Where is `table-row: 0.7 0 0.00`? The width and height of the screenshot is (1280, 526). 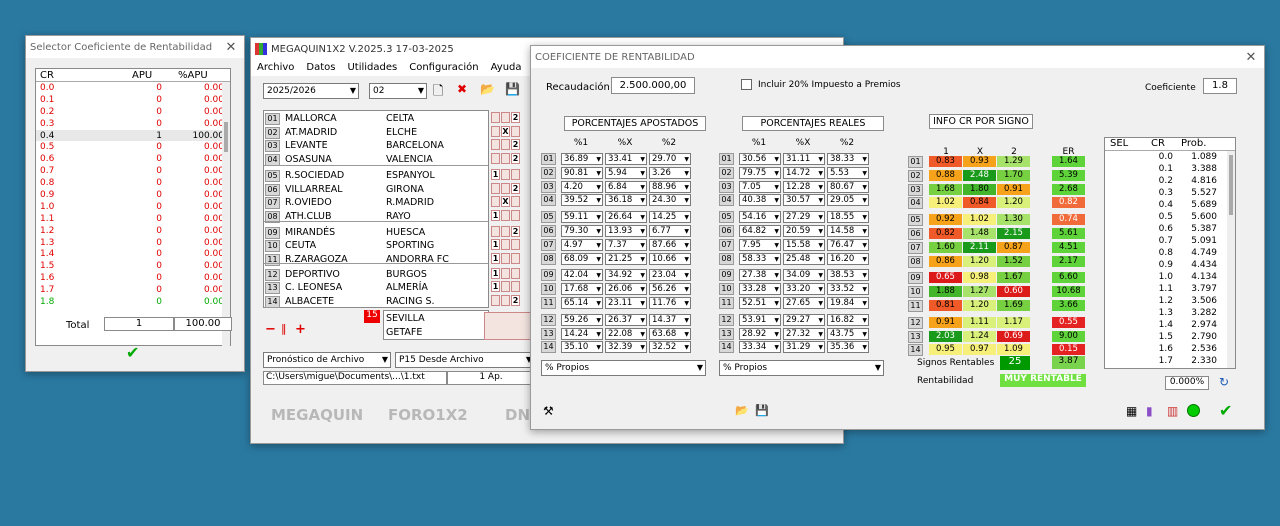
table-row: 0.7 0 0.00 is located at coordinates (133, 171).